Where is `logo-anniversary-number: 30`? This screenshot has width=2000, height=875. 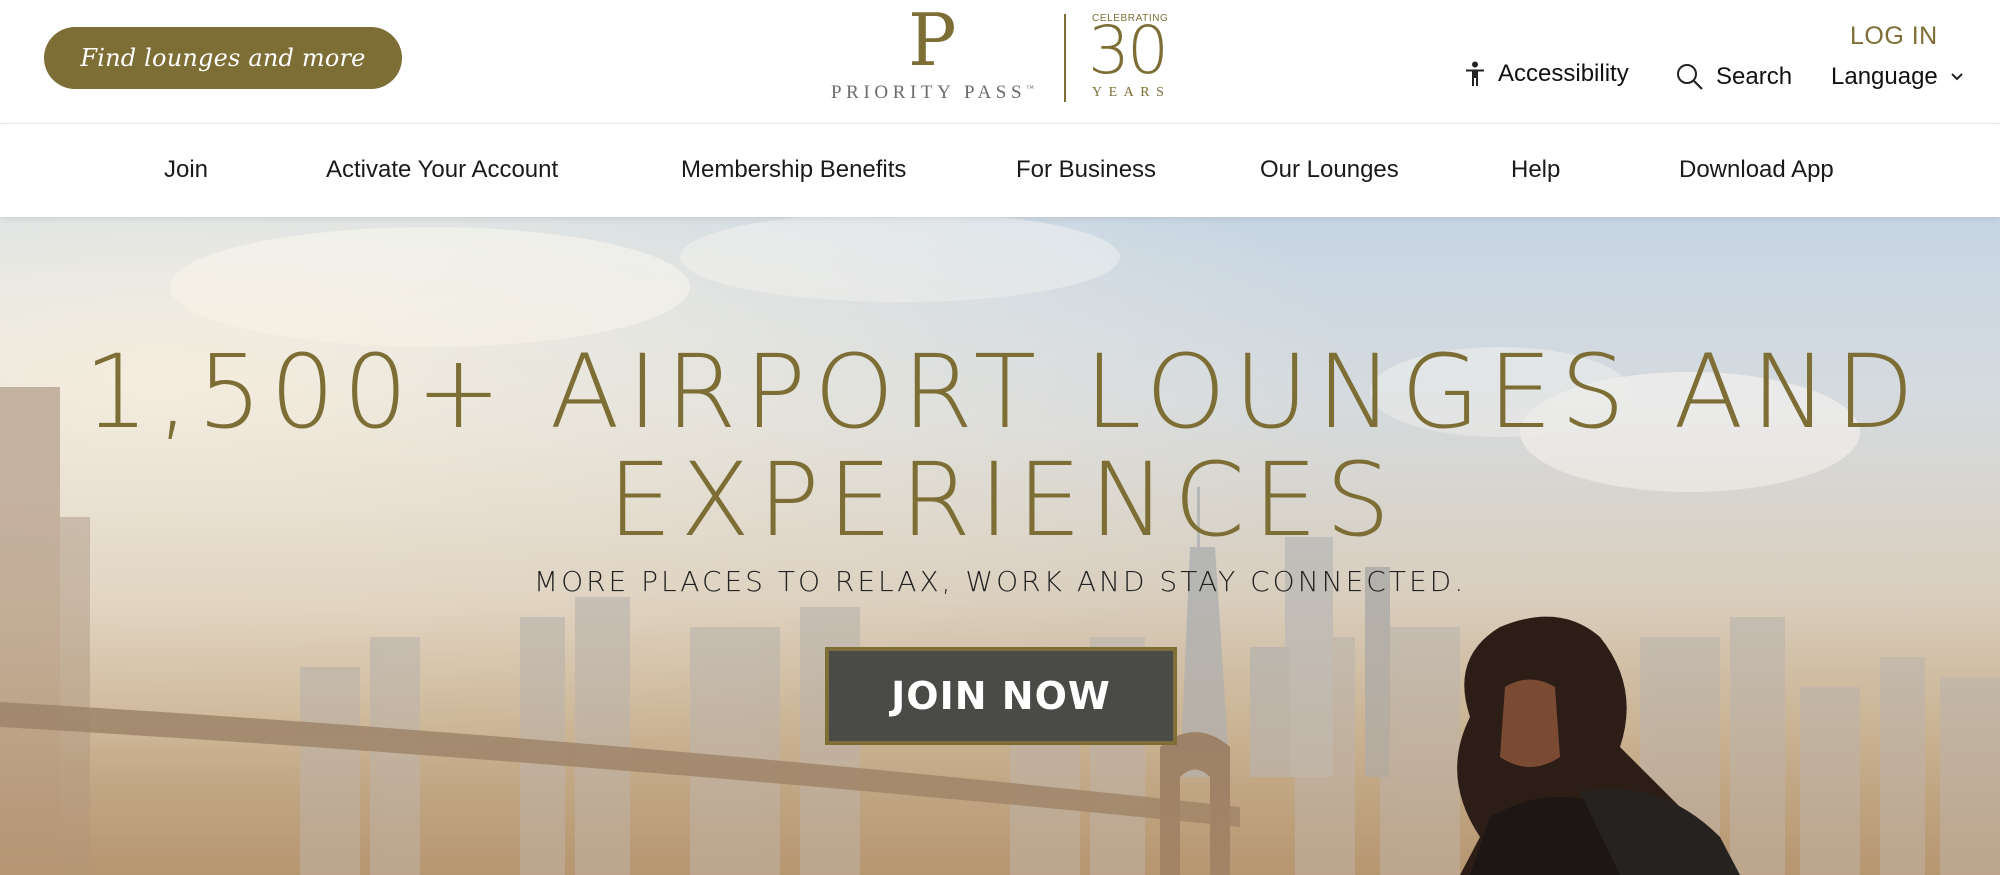 logo-anniversary-number: 30 is located at coordinates (1128, 50).